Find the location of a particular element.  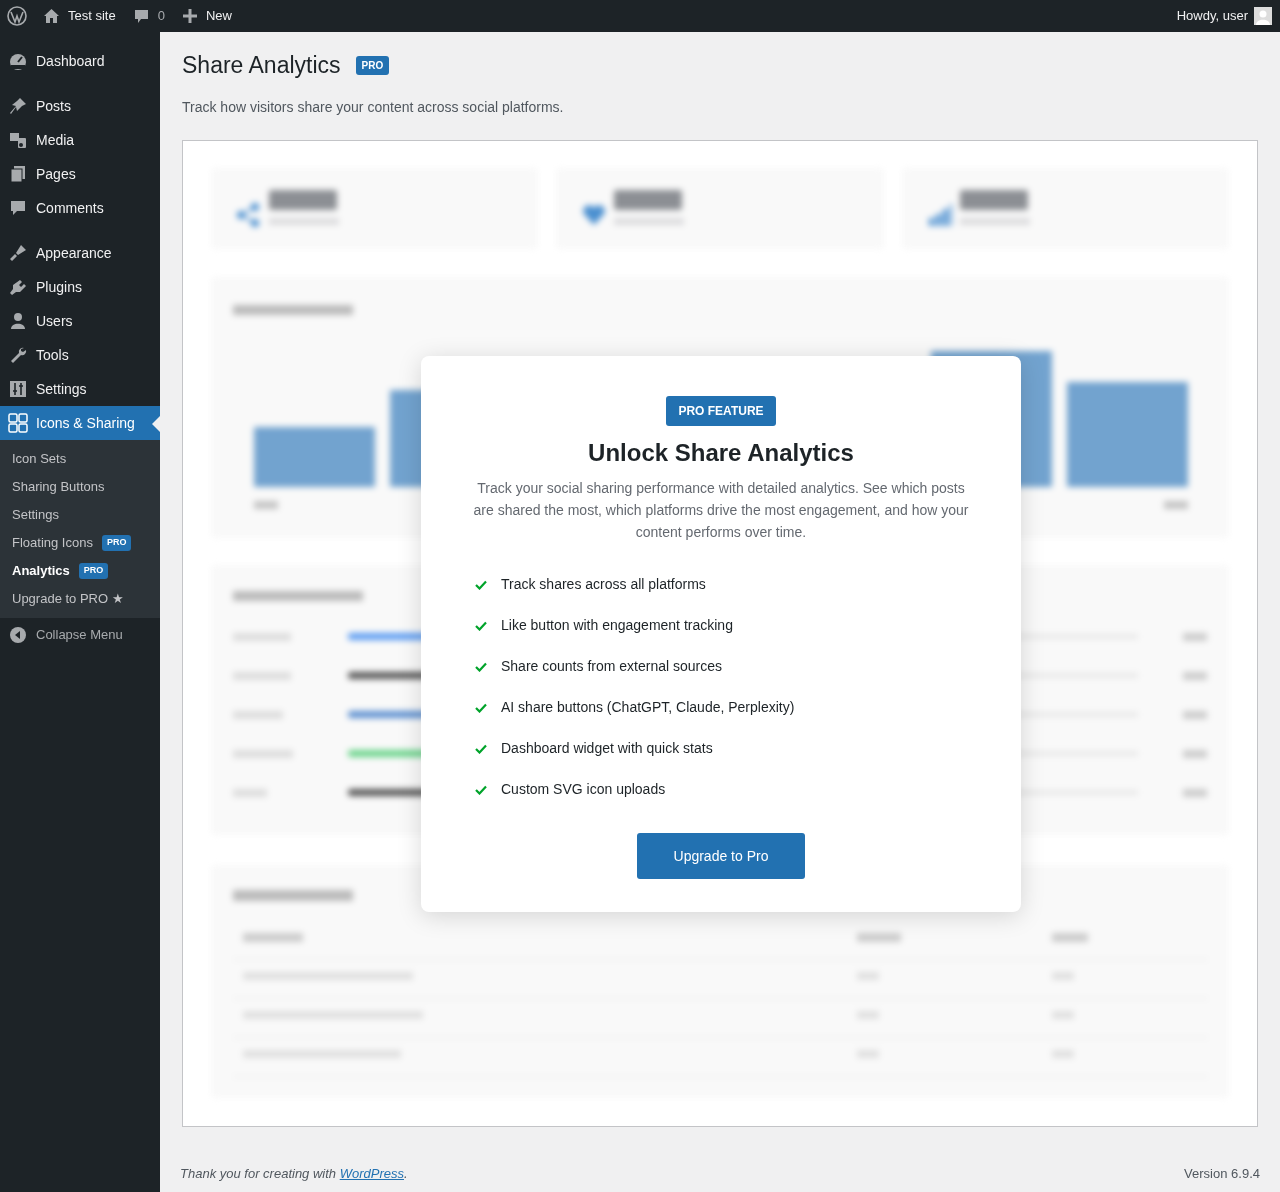

home-icon is located at coordinates (51, 16).